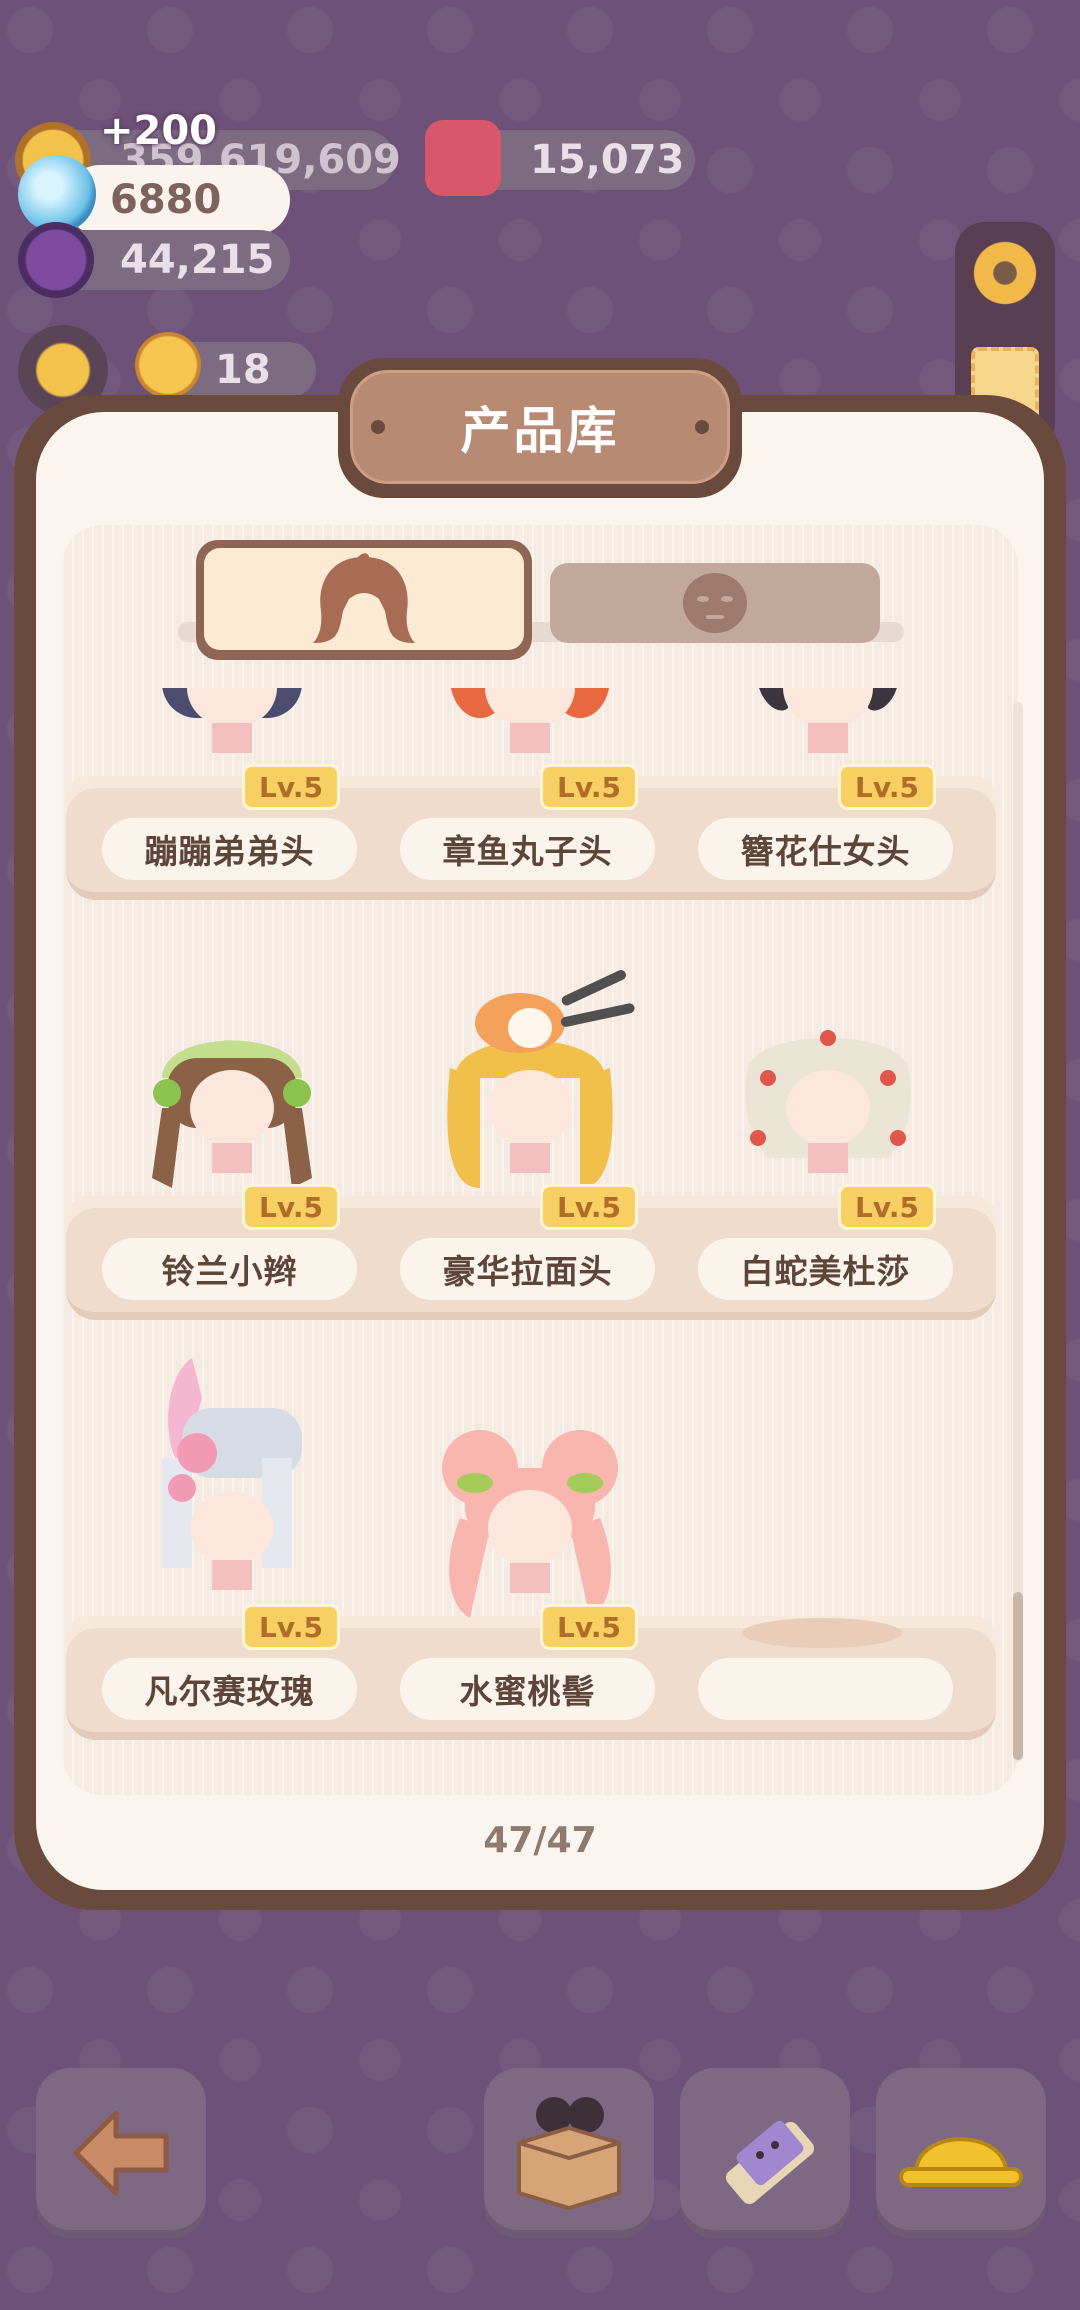 This screenshot has height=2310, width=1080. I want to click on face-mask-icon, so click(715, 603).